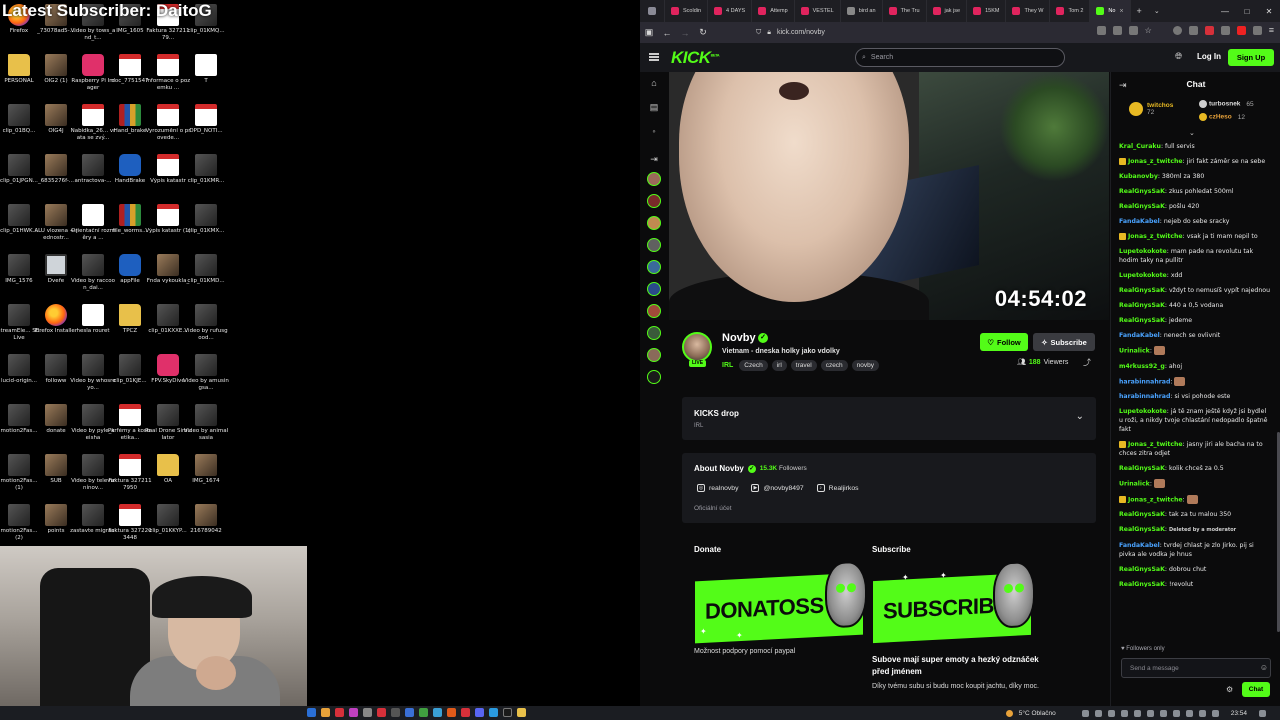 The width and height of the screenshot is (1280, 720). What do you see at coordinates (1155, 161) in the screenshot?
I see `chat-username: Jonas_z_twitche` at bounding box center [1155, 161].